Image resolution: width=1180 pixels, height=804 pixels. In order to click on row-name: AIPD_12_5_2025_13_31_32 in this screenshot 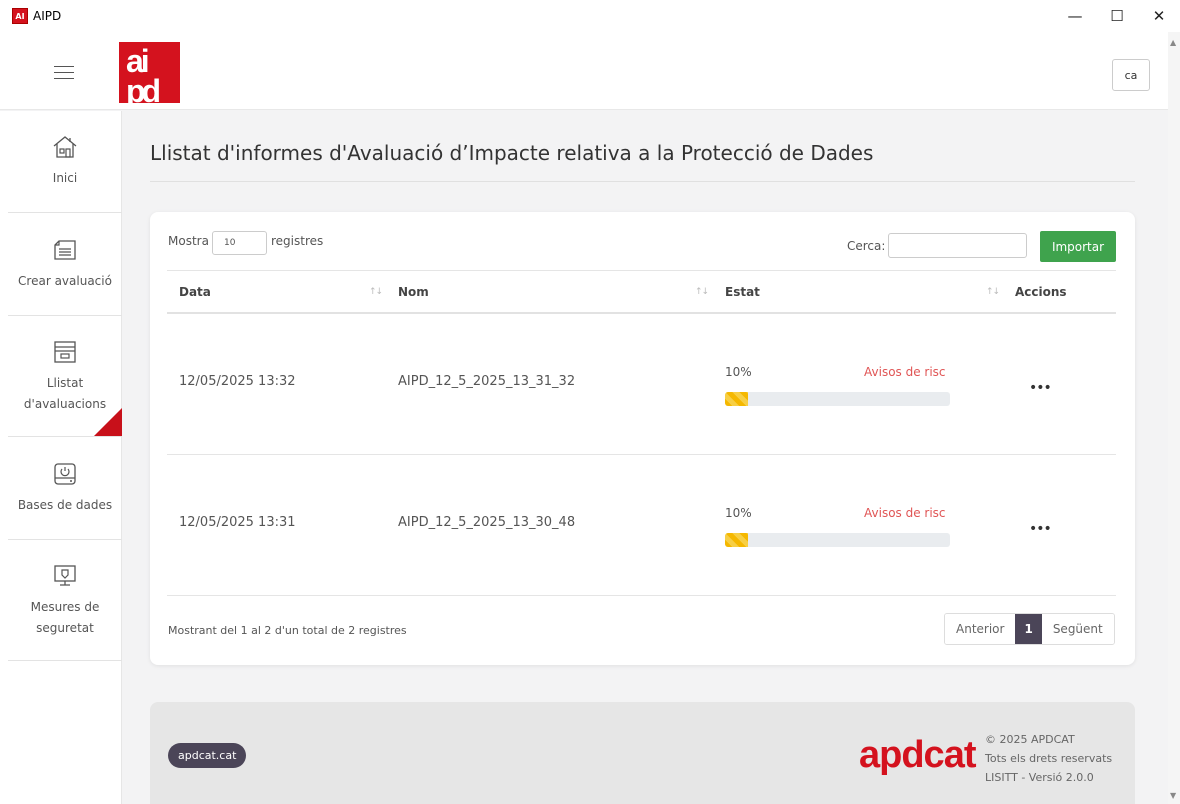, I will do `click(487, 381)`.